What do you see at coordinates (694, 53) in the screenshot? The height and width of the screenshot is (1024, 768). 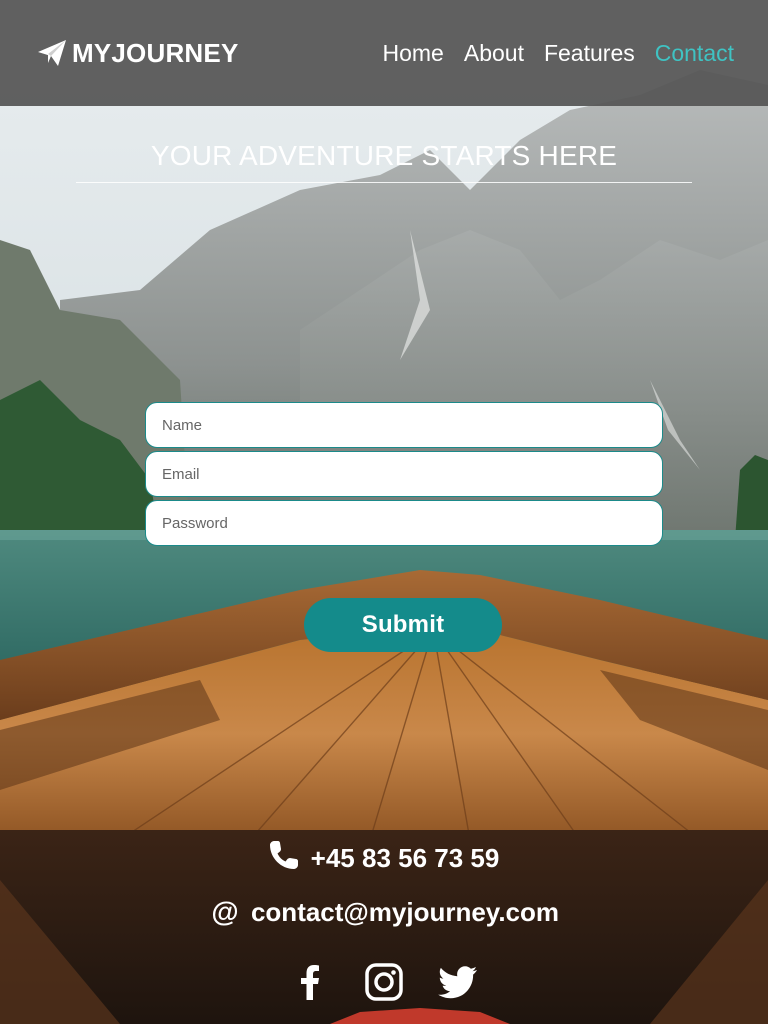 I see `nav-link-contact: Contact` at bounding box center [694, 53].